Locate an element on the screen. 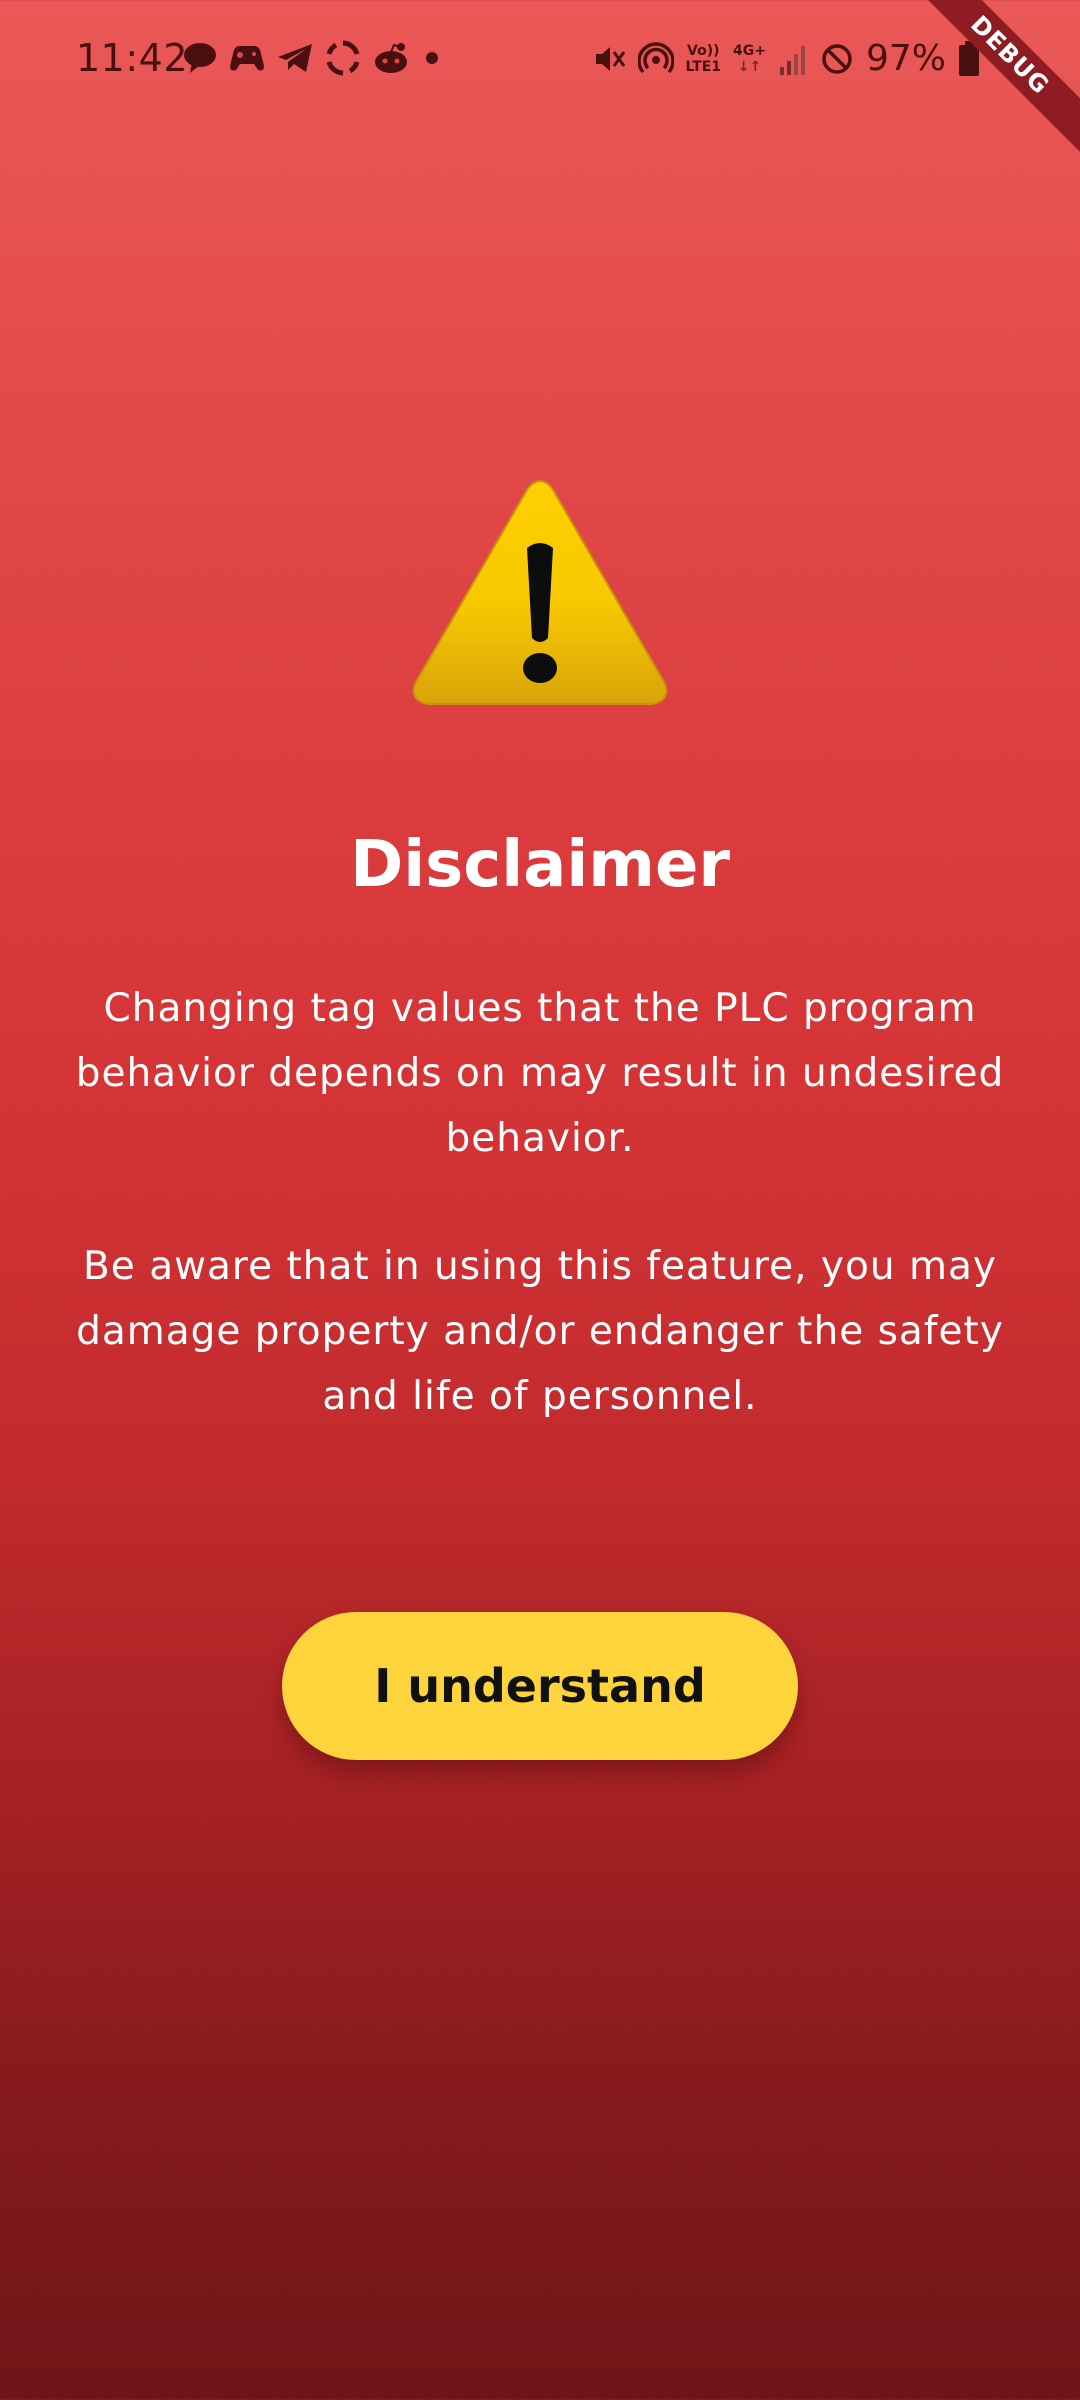  data-arrows-icon: 4G+ ↓↑ is located at coordinates (749, 58).